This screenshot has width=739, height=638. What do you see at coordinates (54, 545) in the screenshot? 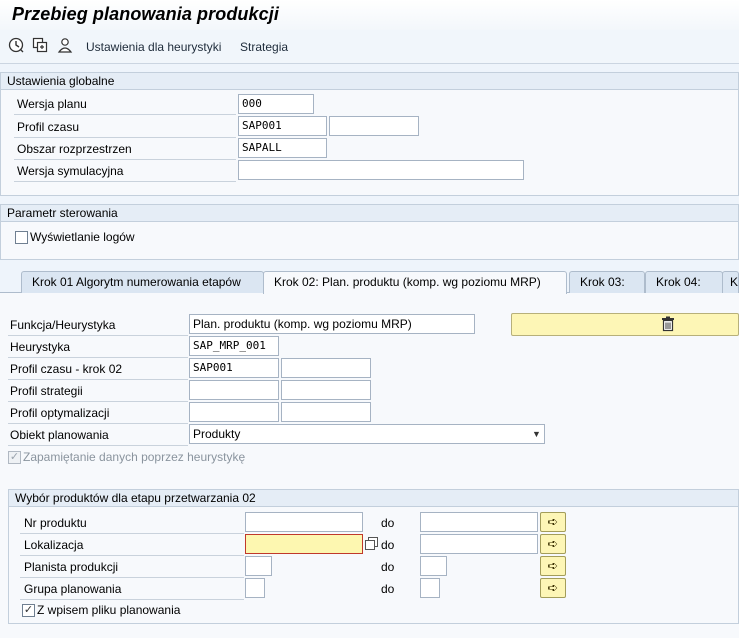
I see `location-label: Lokalizacja` at bounding box center [54, 545].